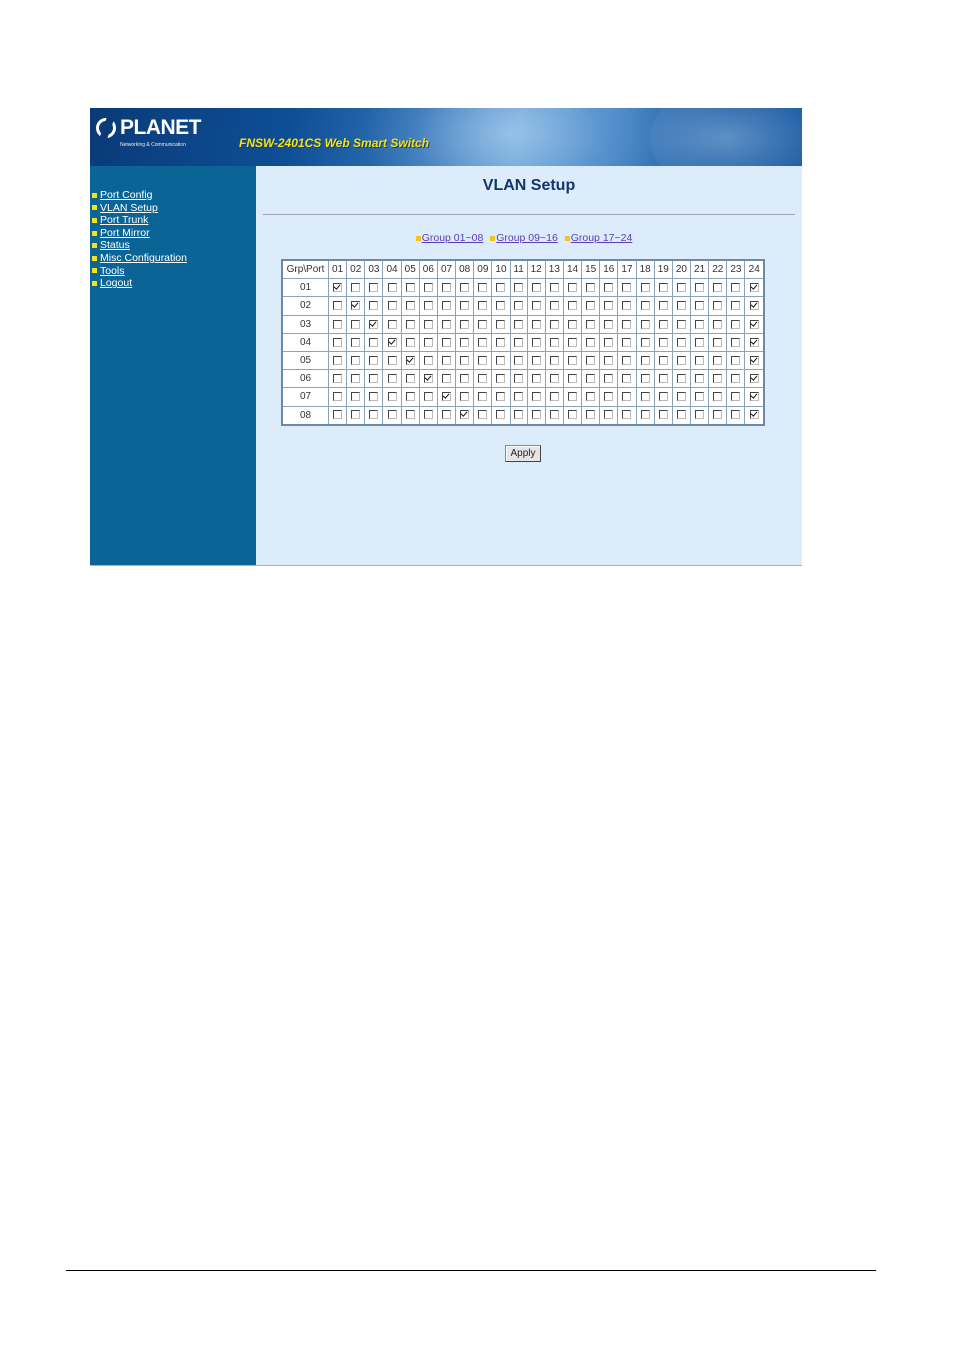 The height and width of the screenshot is (1351, 954). What do you see at coordinates (116, 283) in the screenshot?
I see `sidebar-link: Logout` at bounding box center [116, 283].